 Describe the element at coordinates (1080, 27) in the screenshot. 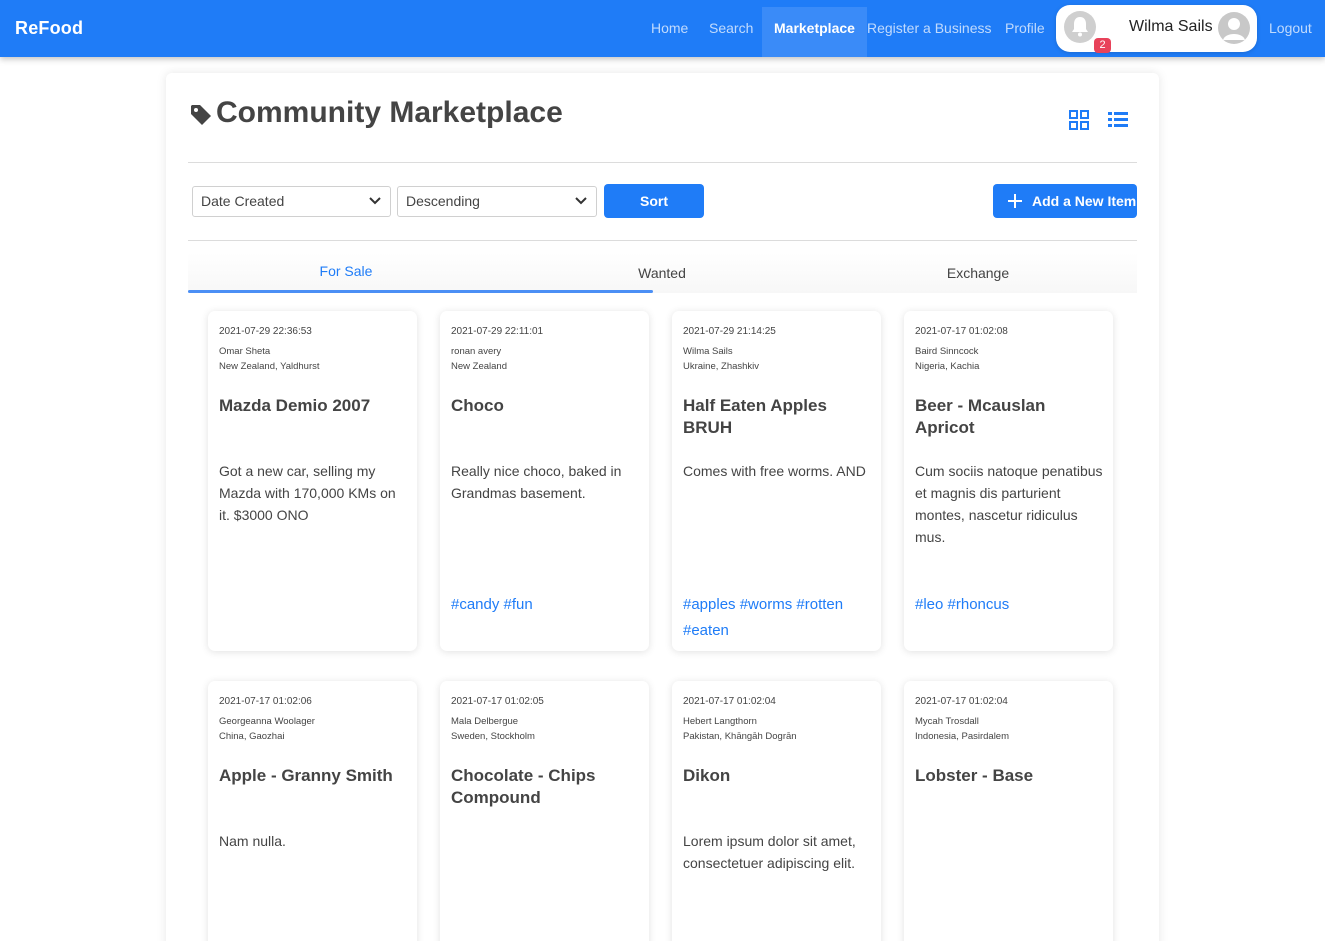

I see `bell-icon` at that location.